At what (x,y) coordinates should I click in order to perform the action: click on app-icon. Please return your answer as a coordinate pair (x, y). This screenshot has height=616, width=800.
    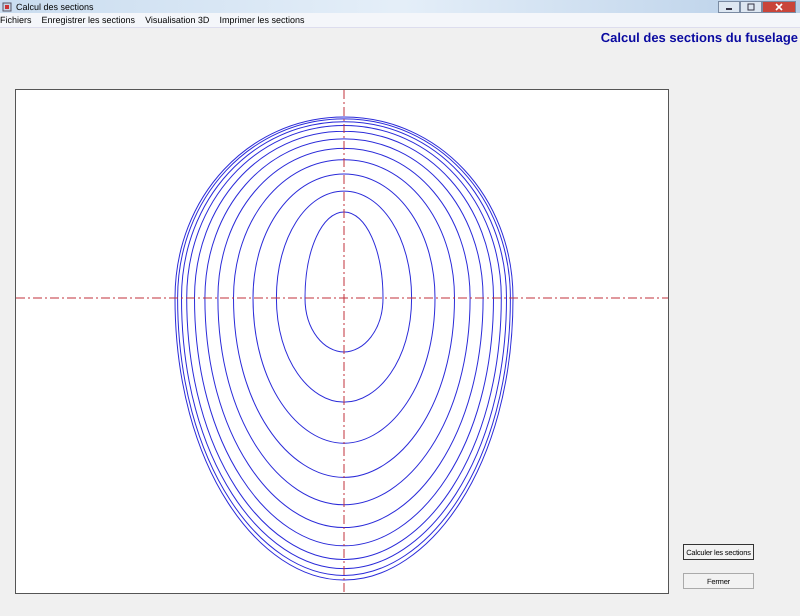
    Looking at the image, I should click on (7, 7).